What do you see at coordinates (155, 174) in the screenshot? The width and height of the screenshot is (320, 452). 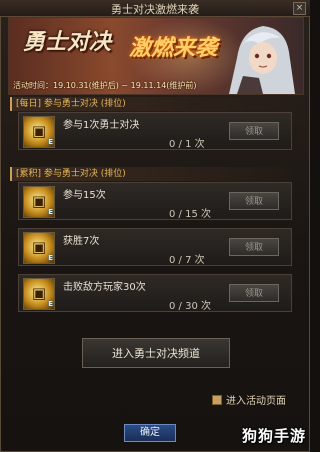 I see `cumulative-section-header: [累积] 参与勇士对决 (排位)` at bounding box center [155, 174].